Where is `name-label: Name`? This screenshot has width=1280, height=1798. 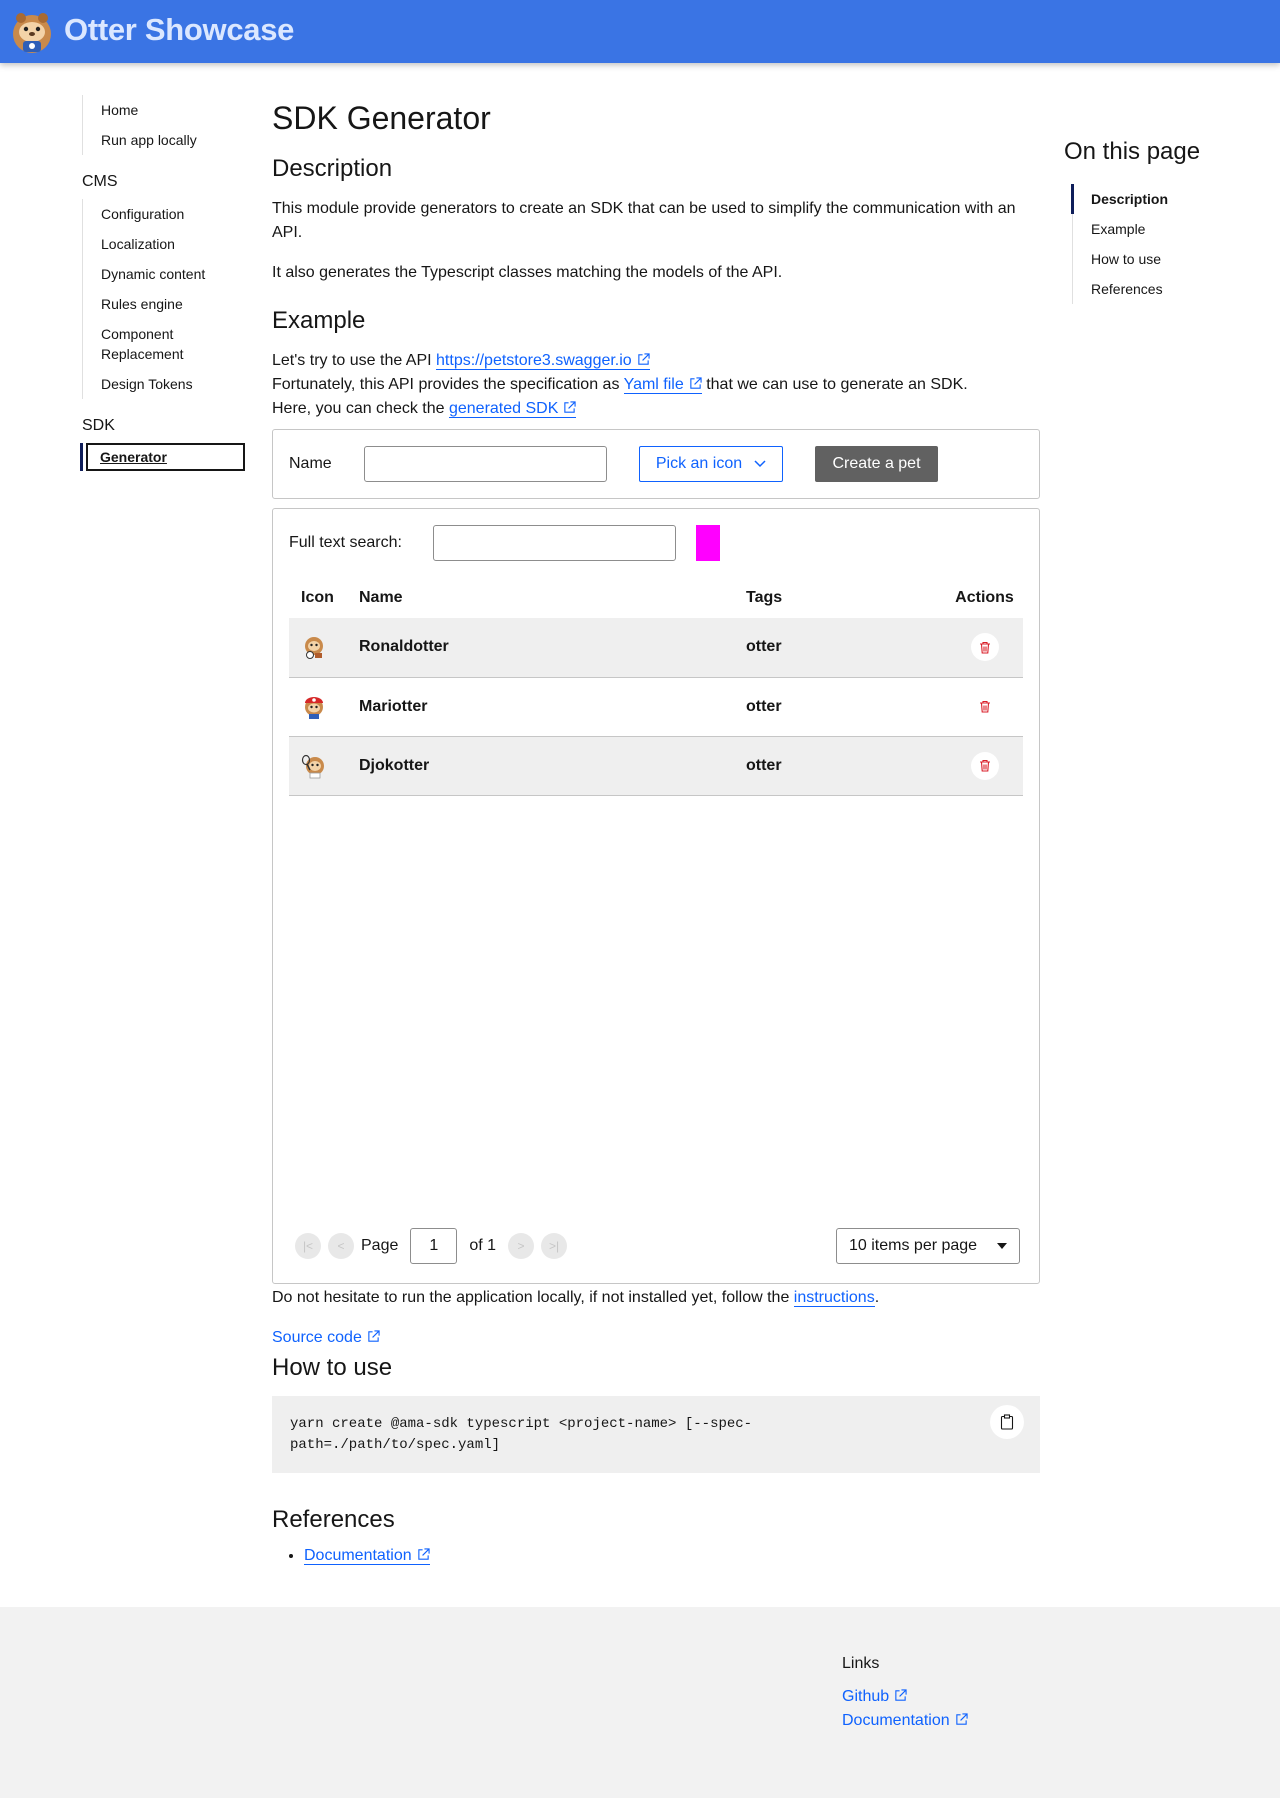
name-label: Name is located at coordinates (310, 463).